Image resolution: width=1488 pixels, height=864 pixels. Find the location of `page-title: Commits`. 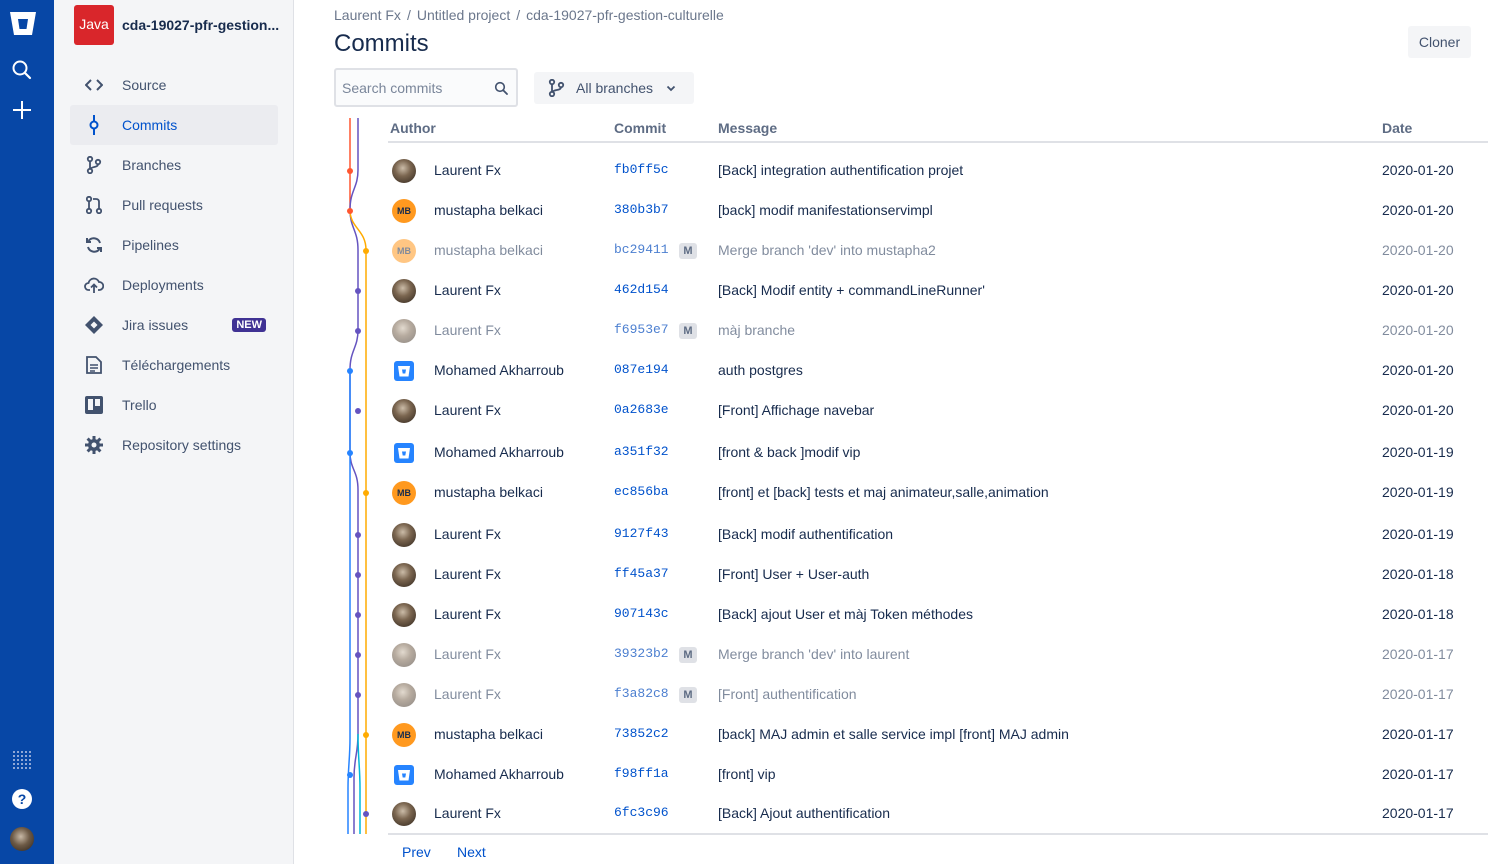

page-title: Commits is located at coordinates (381, 43).